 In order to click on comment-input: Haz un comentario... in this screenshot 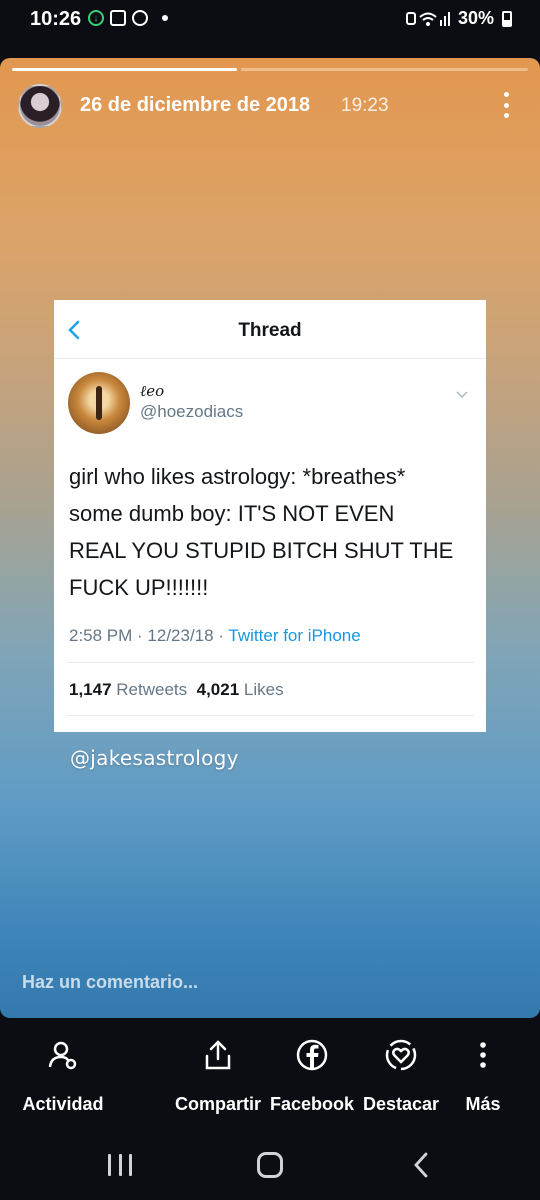, I will do `click(110, 982)`.